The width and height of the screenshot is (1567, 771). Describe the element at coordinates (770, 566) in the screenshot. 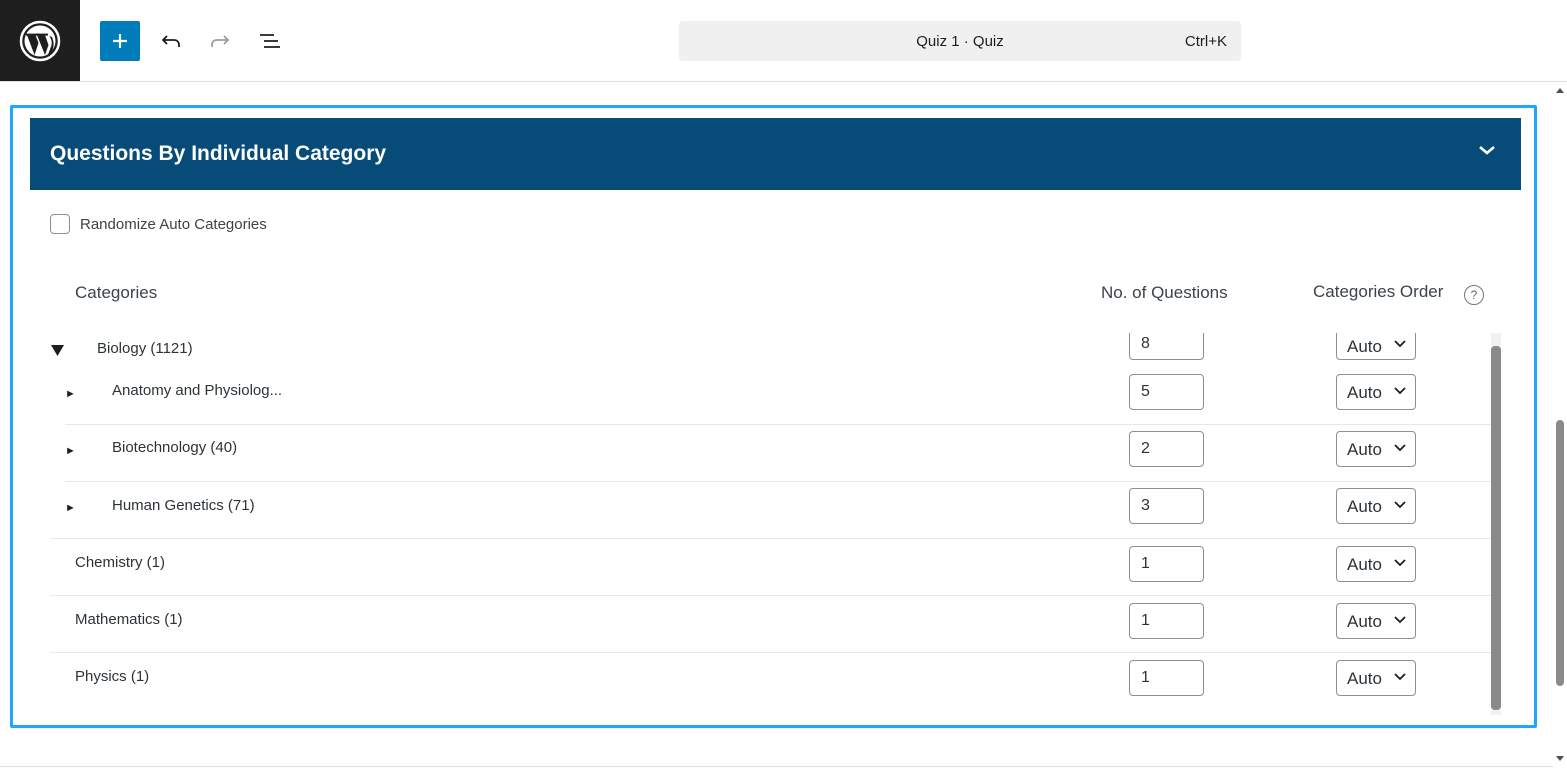

I see `table-row: Chemistry (1) 1 Auto` at that location.